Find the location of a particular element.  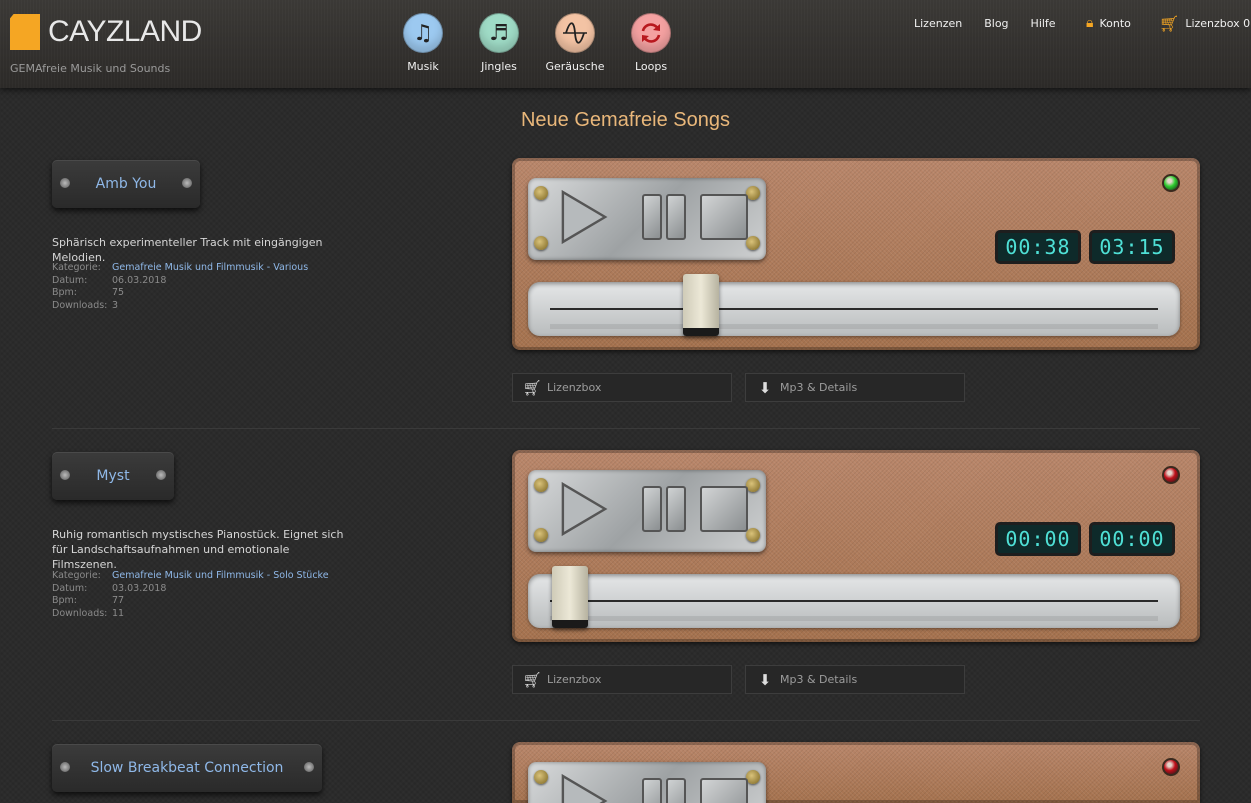

cart-label: Lizenzbox 0 is located at coordinates (1218, 23).